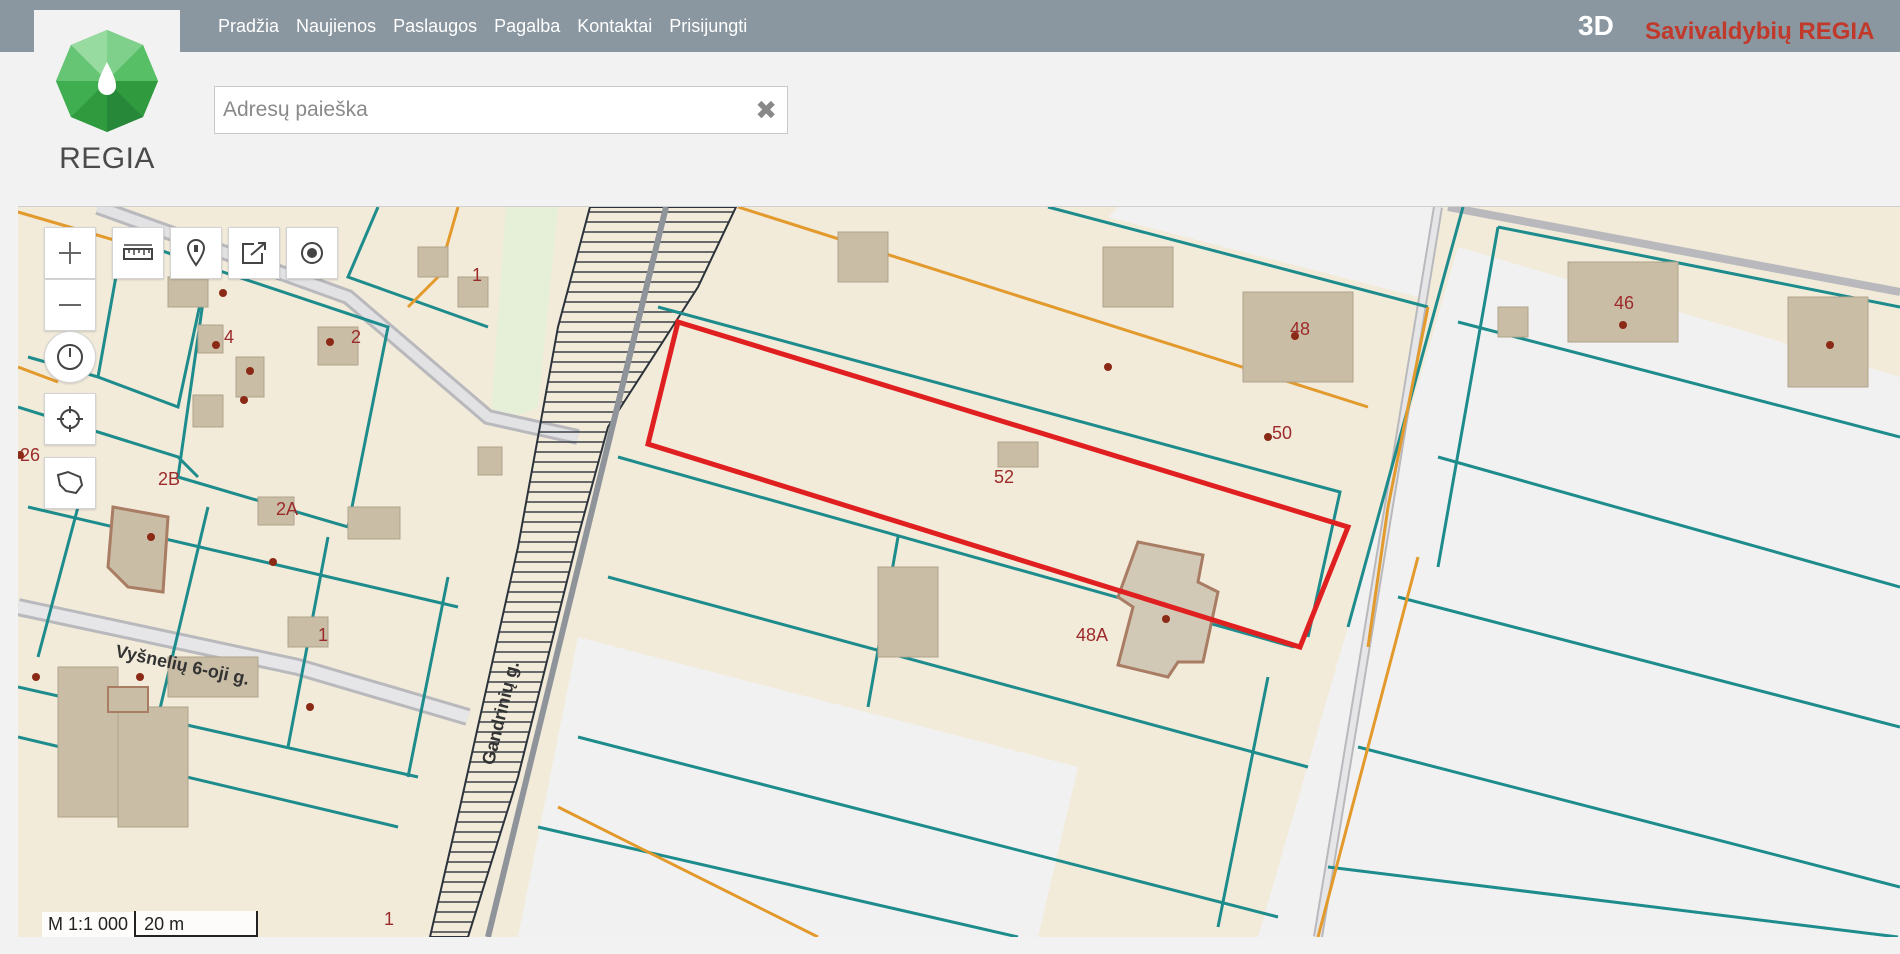 This screenshot has width=1900, height=954. Describe the element at coordinates (336, 26) in the screenshot. I see `nav-item-news: Naujienos` at that location.